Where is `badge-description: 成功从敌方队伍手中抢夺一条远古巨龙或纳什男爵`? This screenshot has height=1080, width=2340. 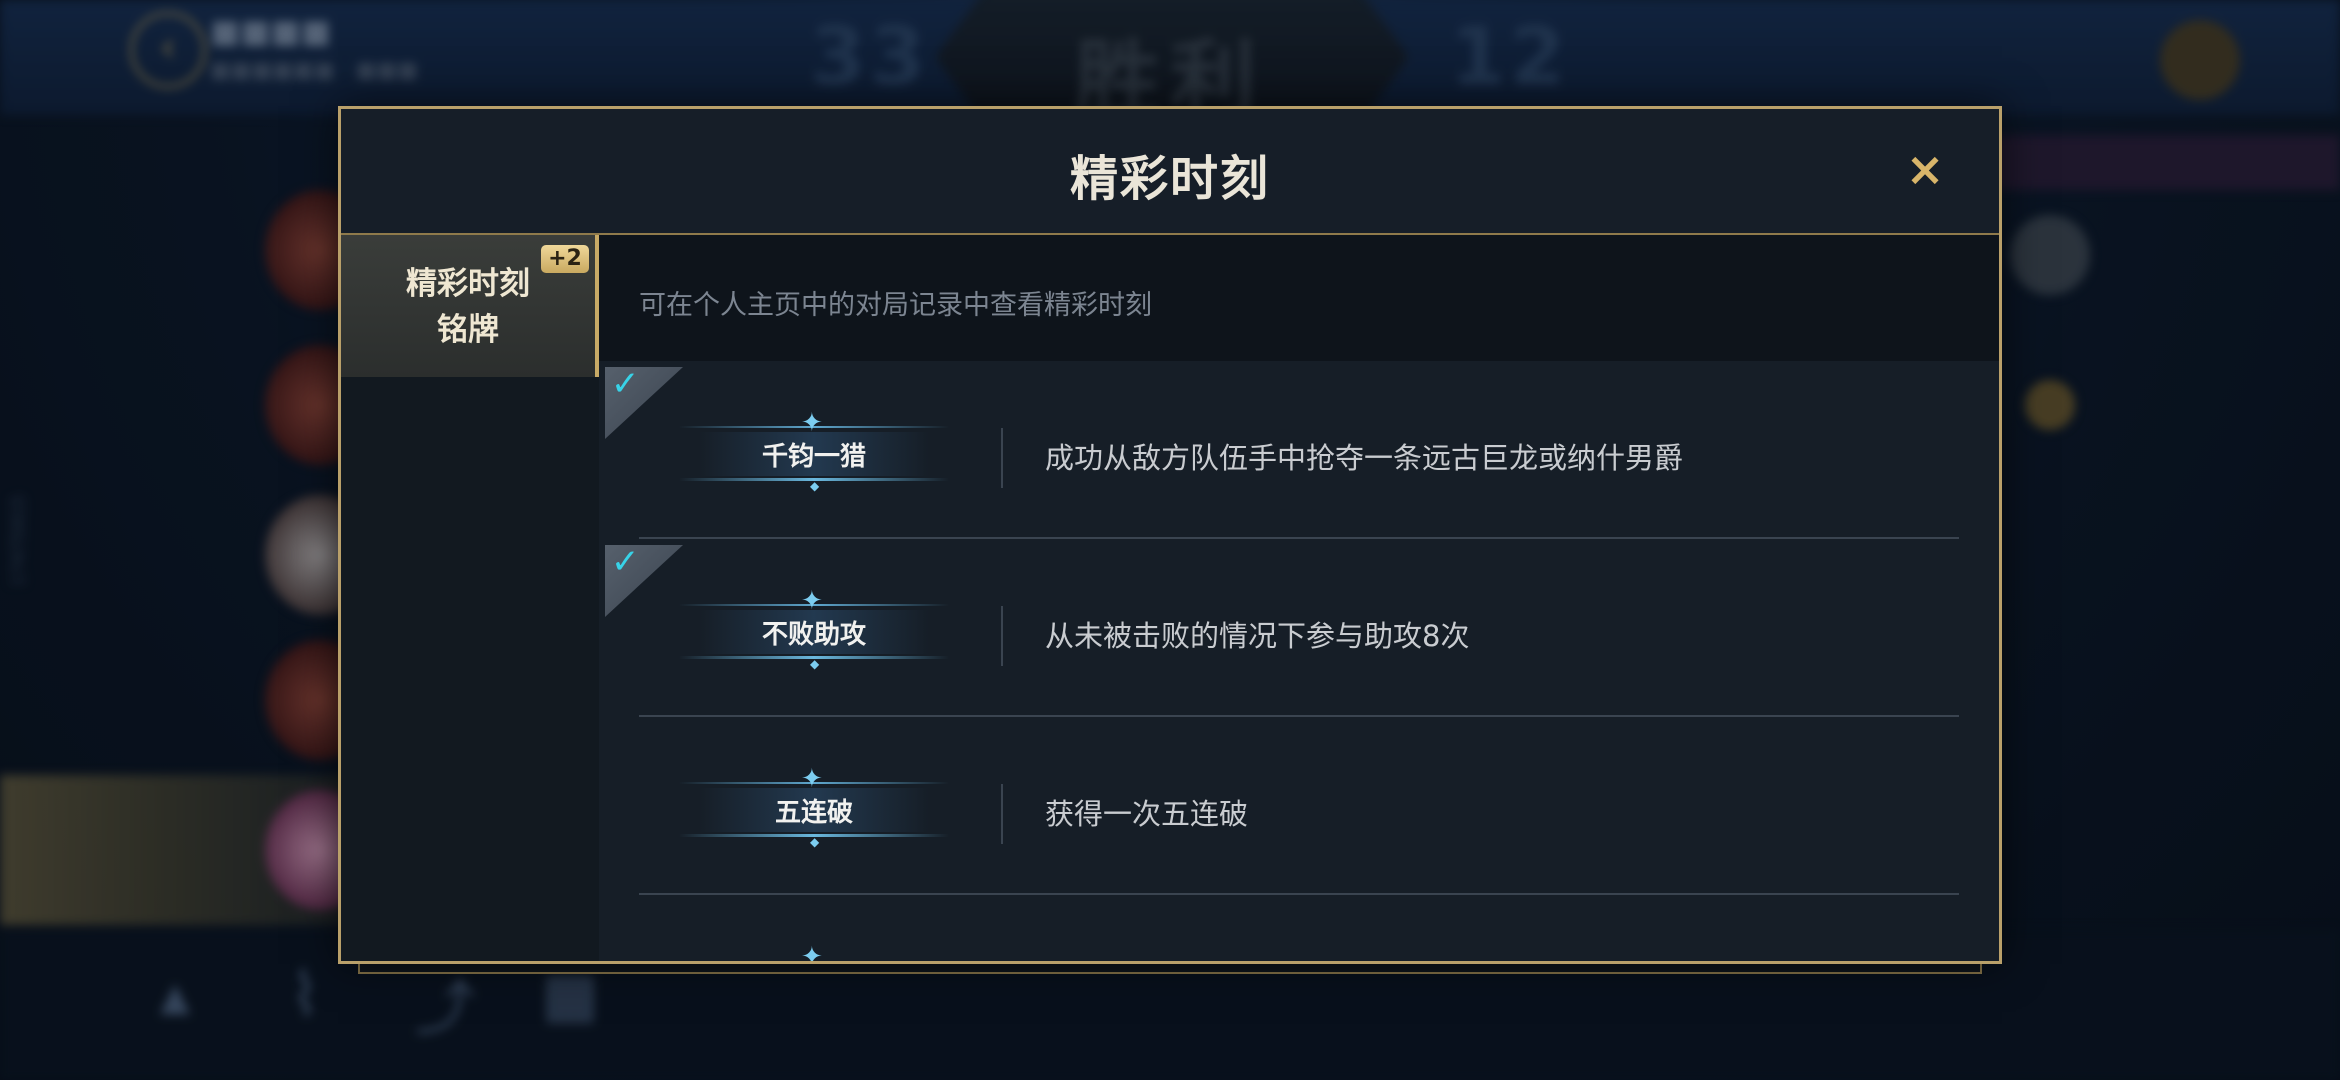 badge-description: 成功从敌方队伍手中抢夺一条远古巨龙或纳什男爵 is located at coordinates (1364, 458).